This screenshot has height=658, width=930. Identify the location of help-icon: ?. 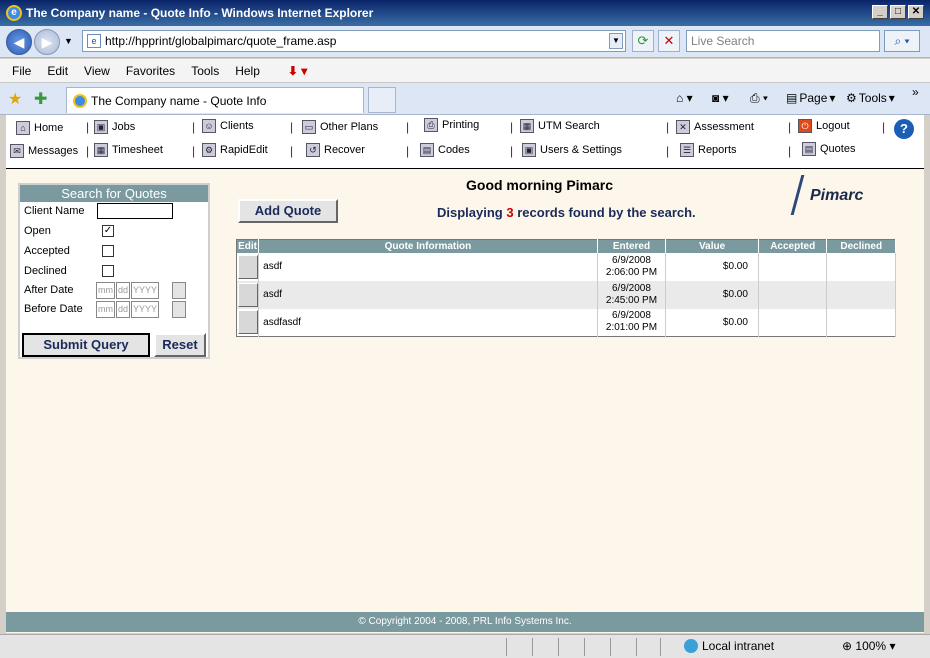
(904, 129).